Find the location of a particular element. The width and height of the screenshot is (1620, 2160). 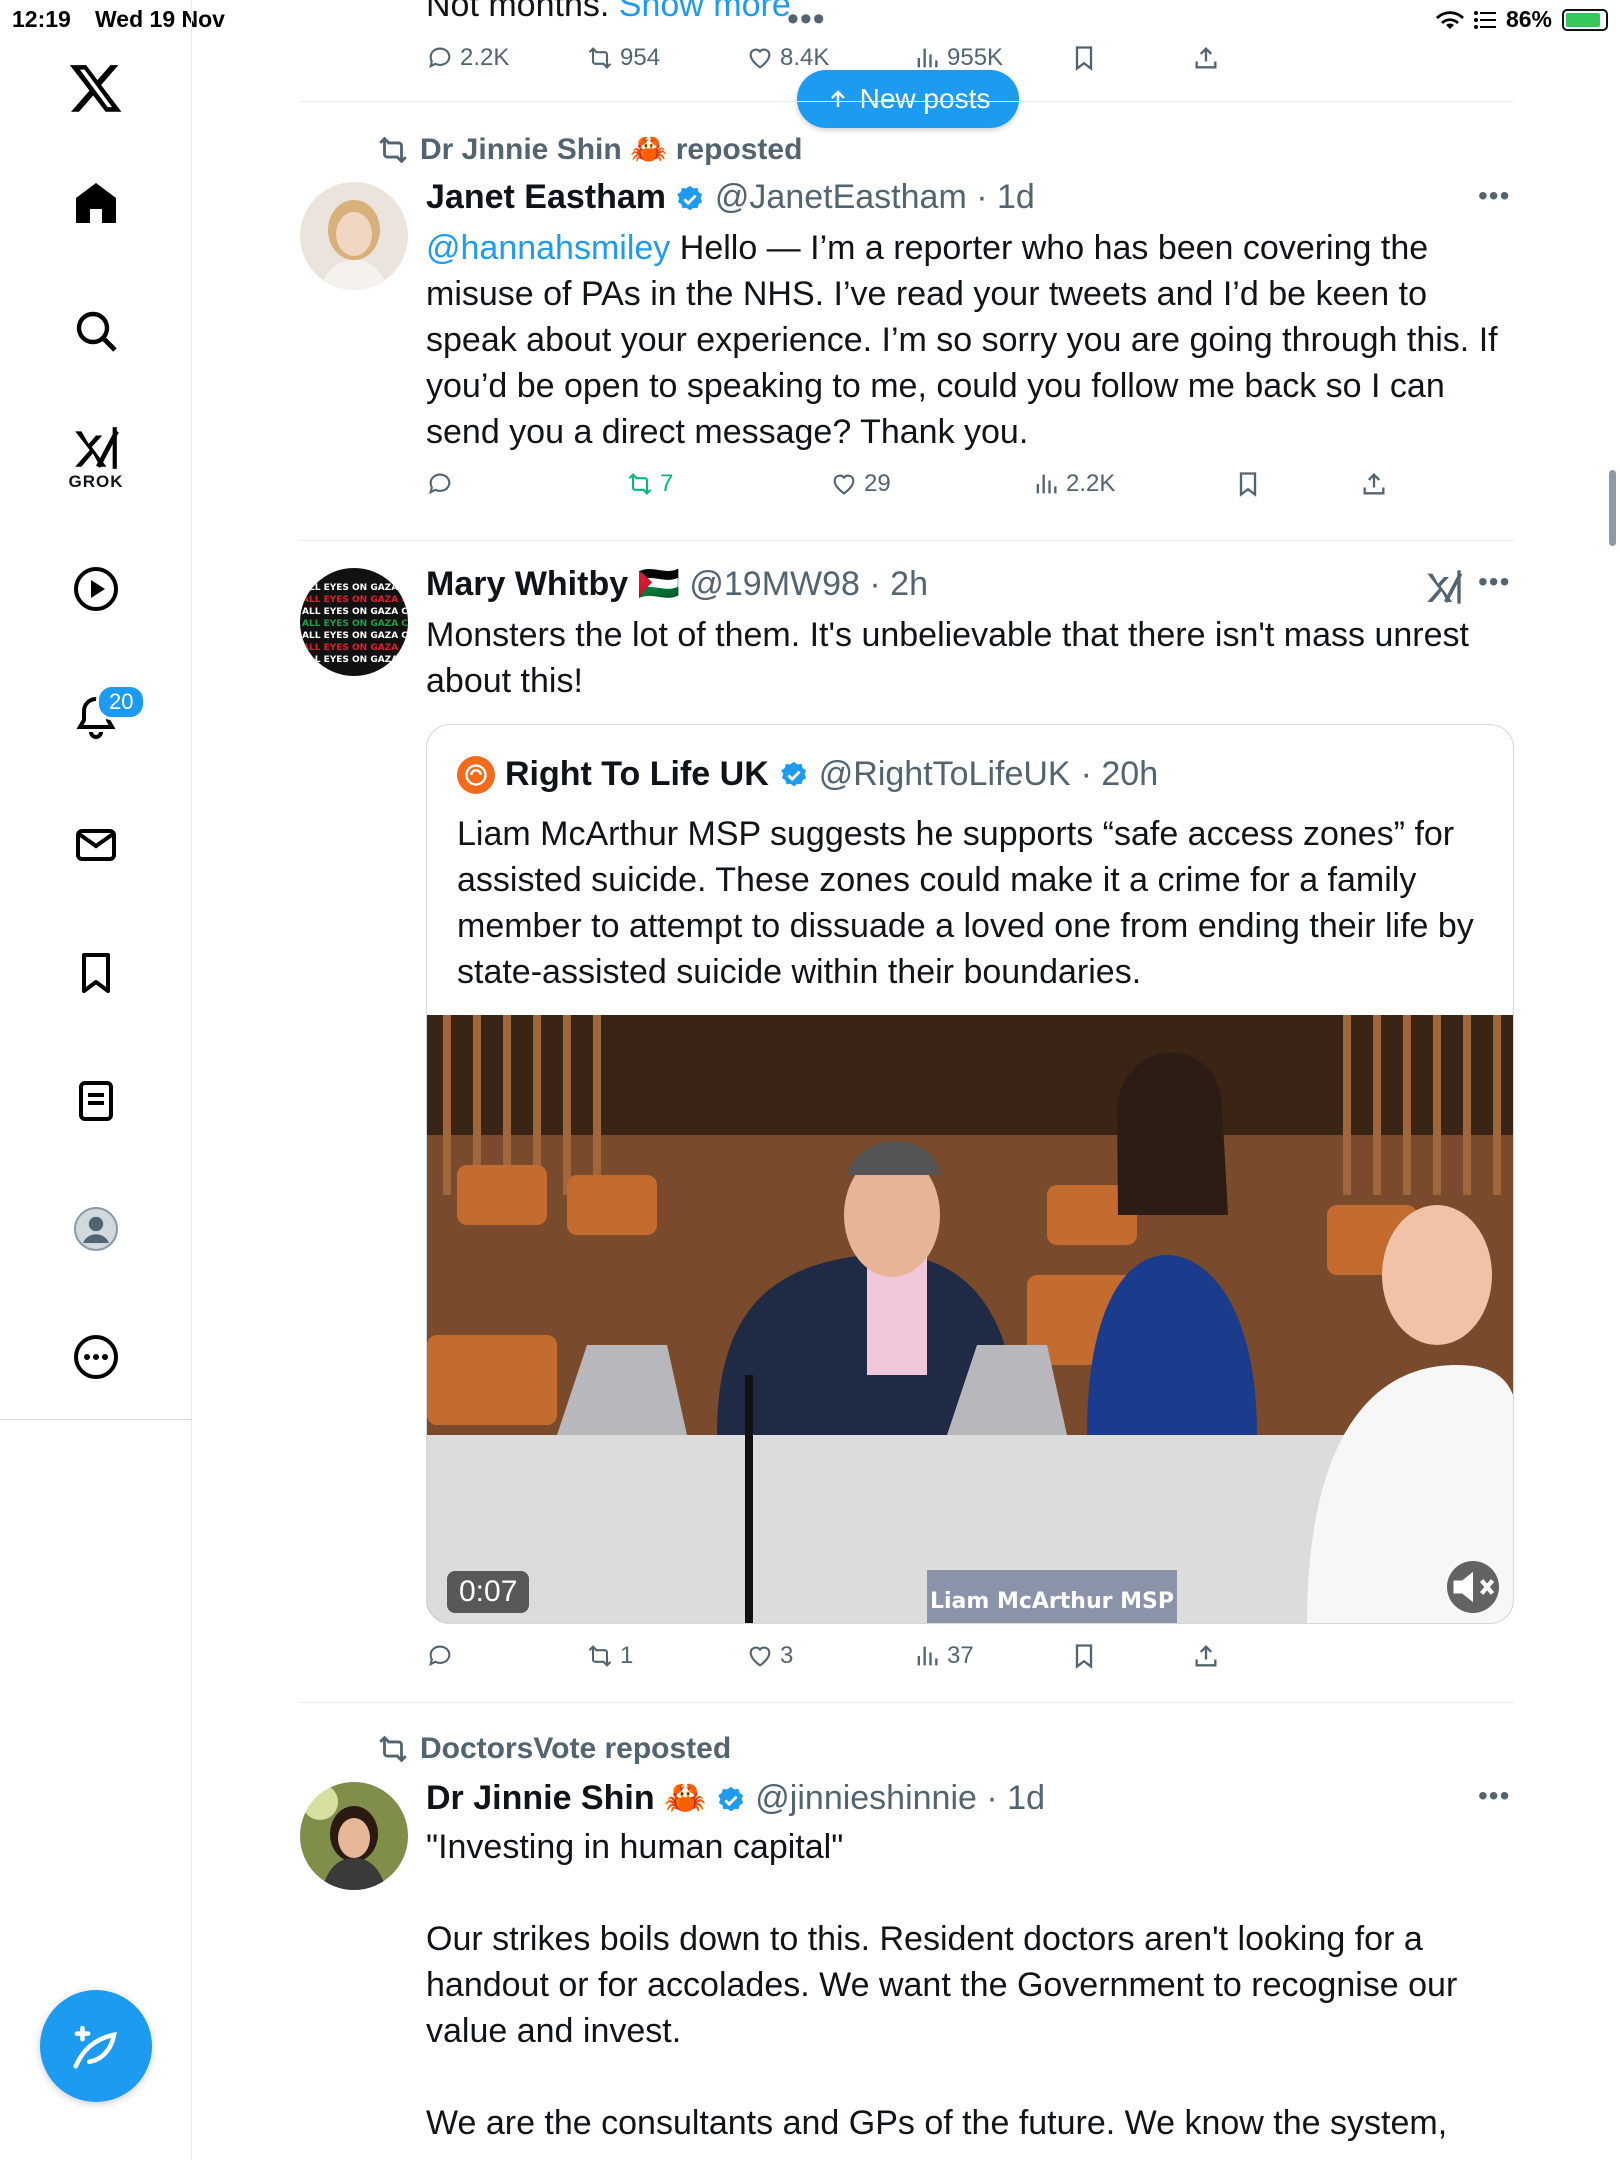

like-button: 29 is located at coordinates (860, 484).